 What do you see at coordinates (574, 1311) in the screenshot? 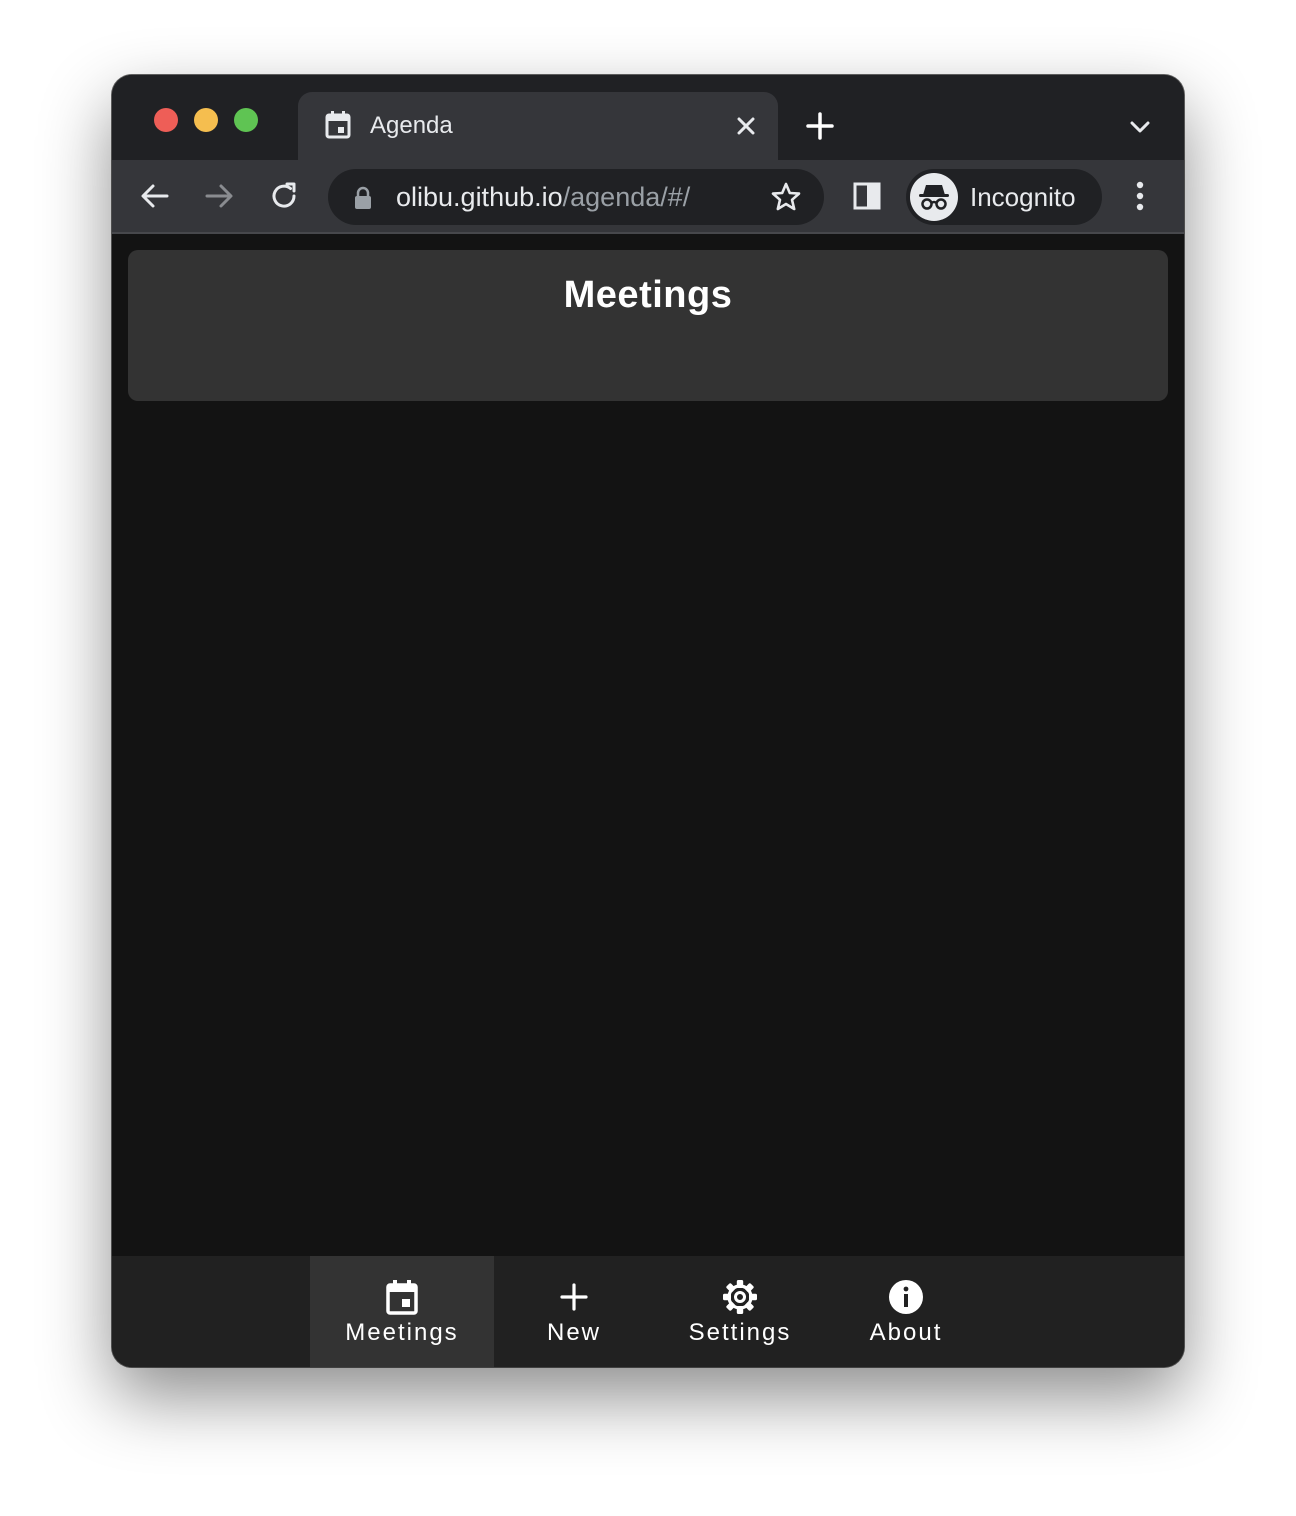
I see `nav-item-new: New` at bounding box center [574, 1311].